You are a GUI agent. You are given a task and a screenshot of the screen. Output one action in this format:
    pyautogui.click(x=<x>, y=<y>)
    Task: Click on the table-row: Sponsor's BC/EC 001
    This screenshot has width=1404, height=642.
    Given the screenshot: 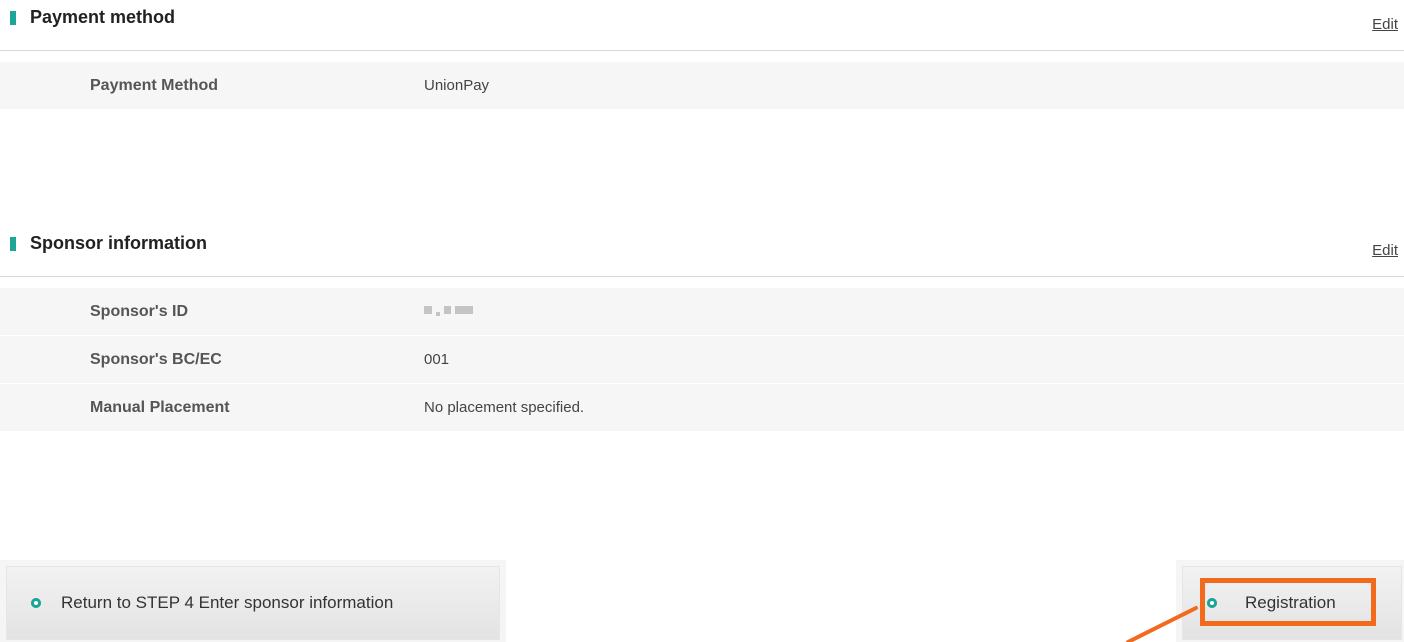 What is the action you would take?
    pyautogui.click(x=702, y=360)
    